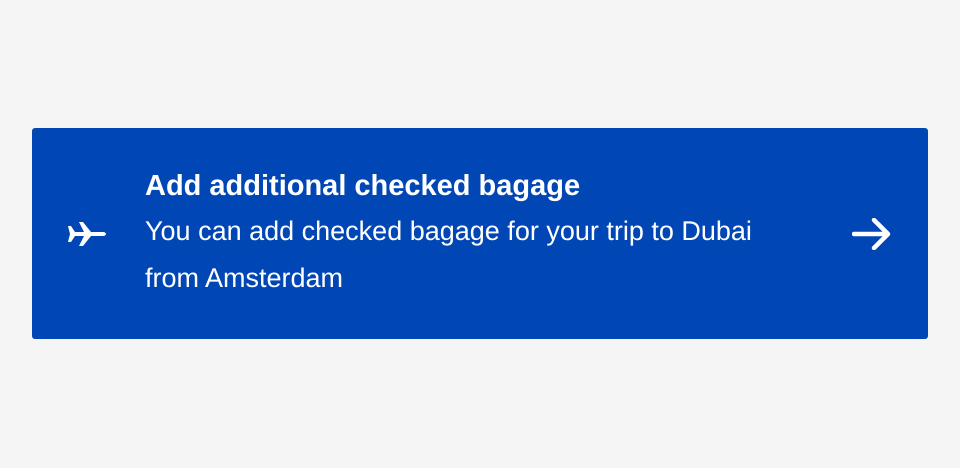 The image size is (960, 468). Describe the element at coordinates (363, 186) in the screenshot. I see `banner-title: Add additional checked bagage` at that location.